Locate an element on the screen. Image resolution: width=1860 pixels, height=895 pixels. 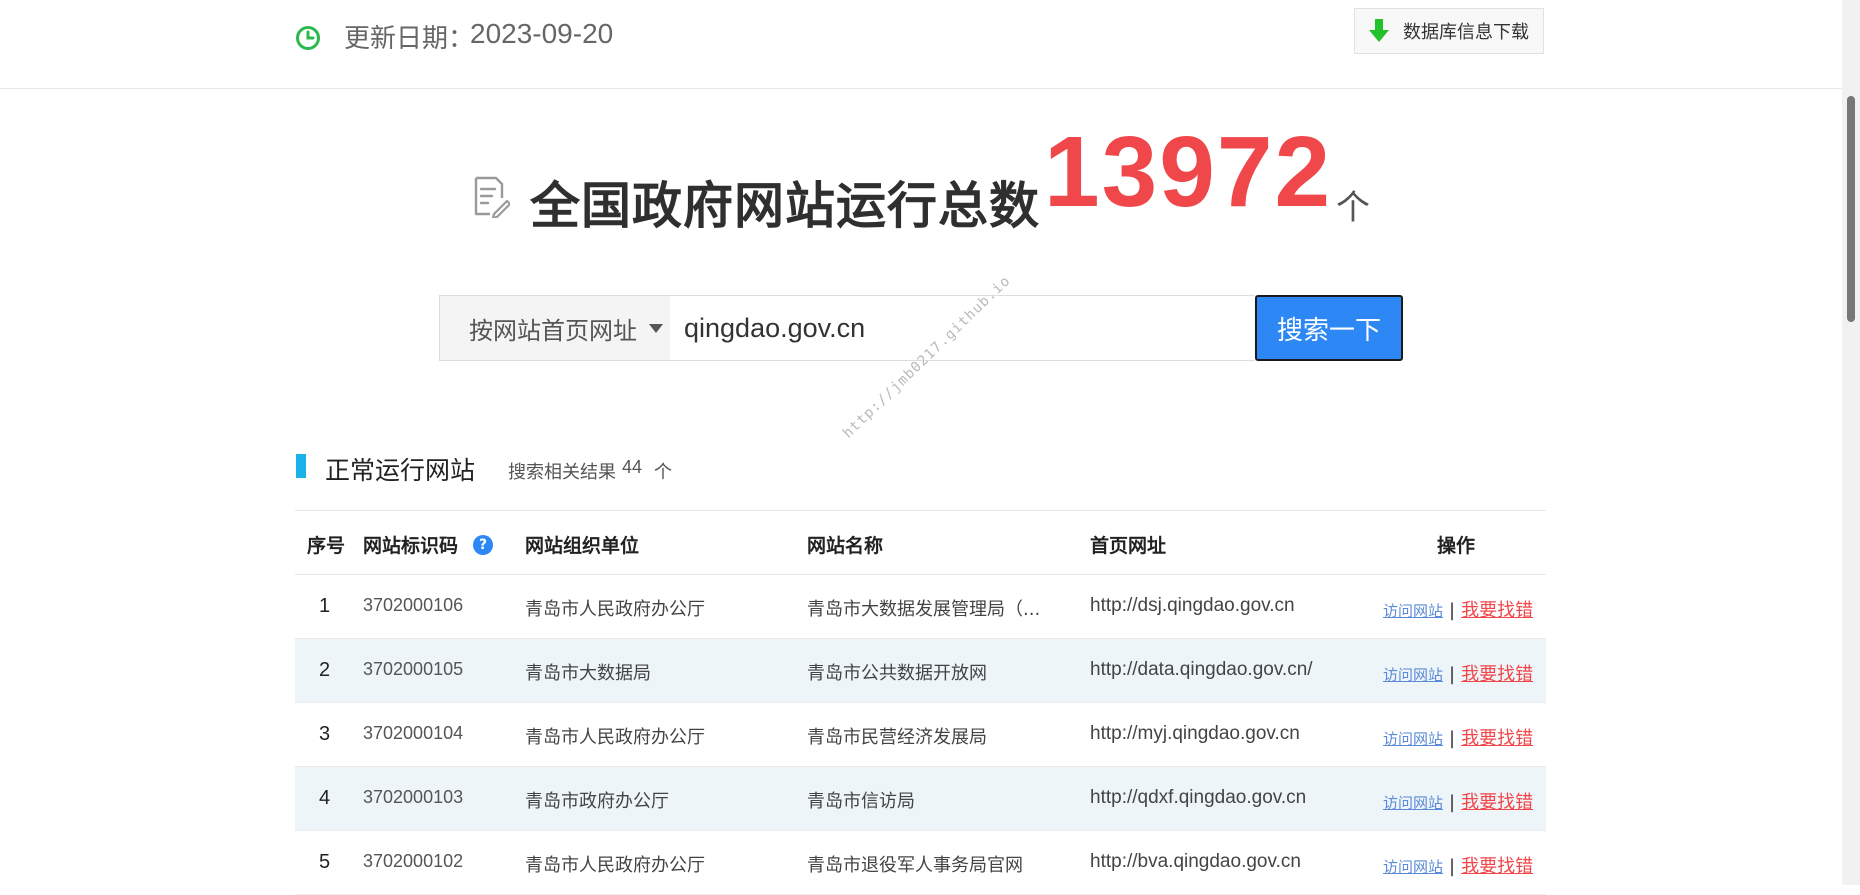
result-count: 44 is located at coordinates (632, 467).